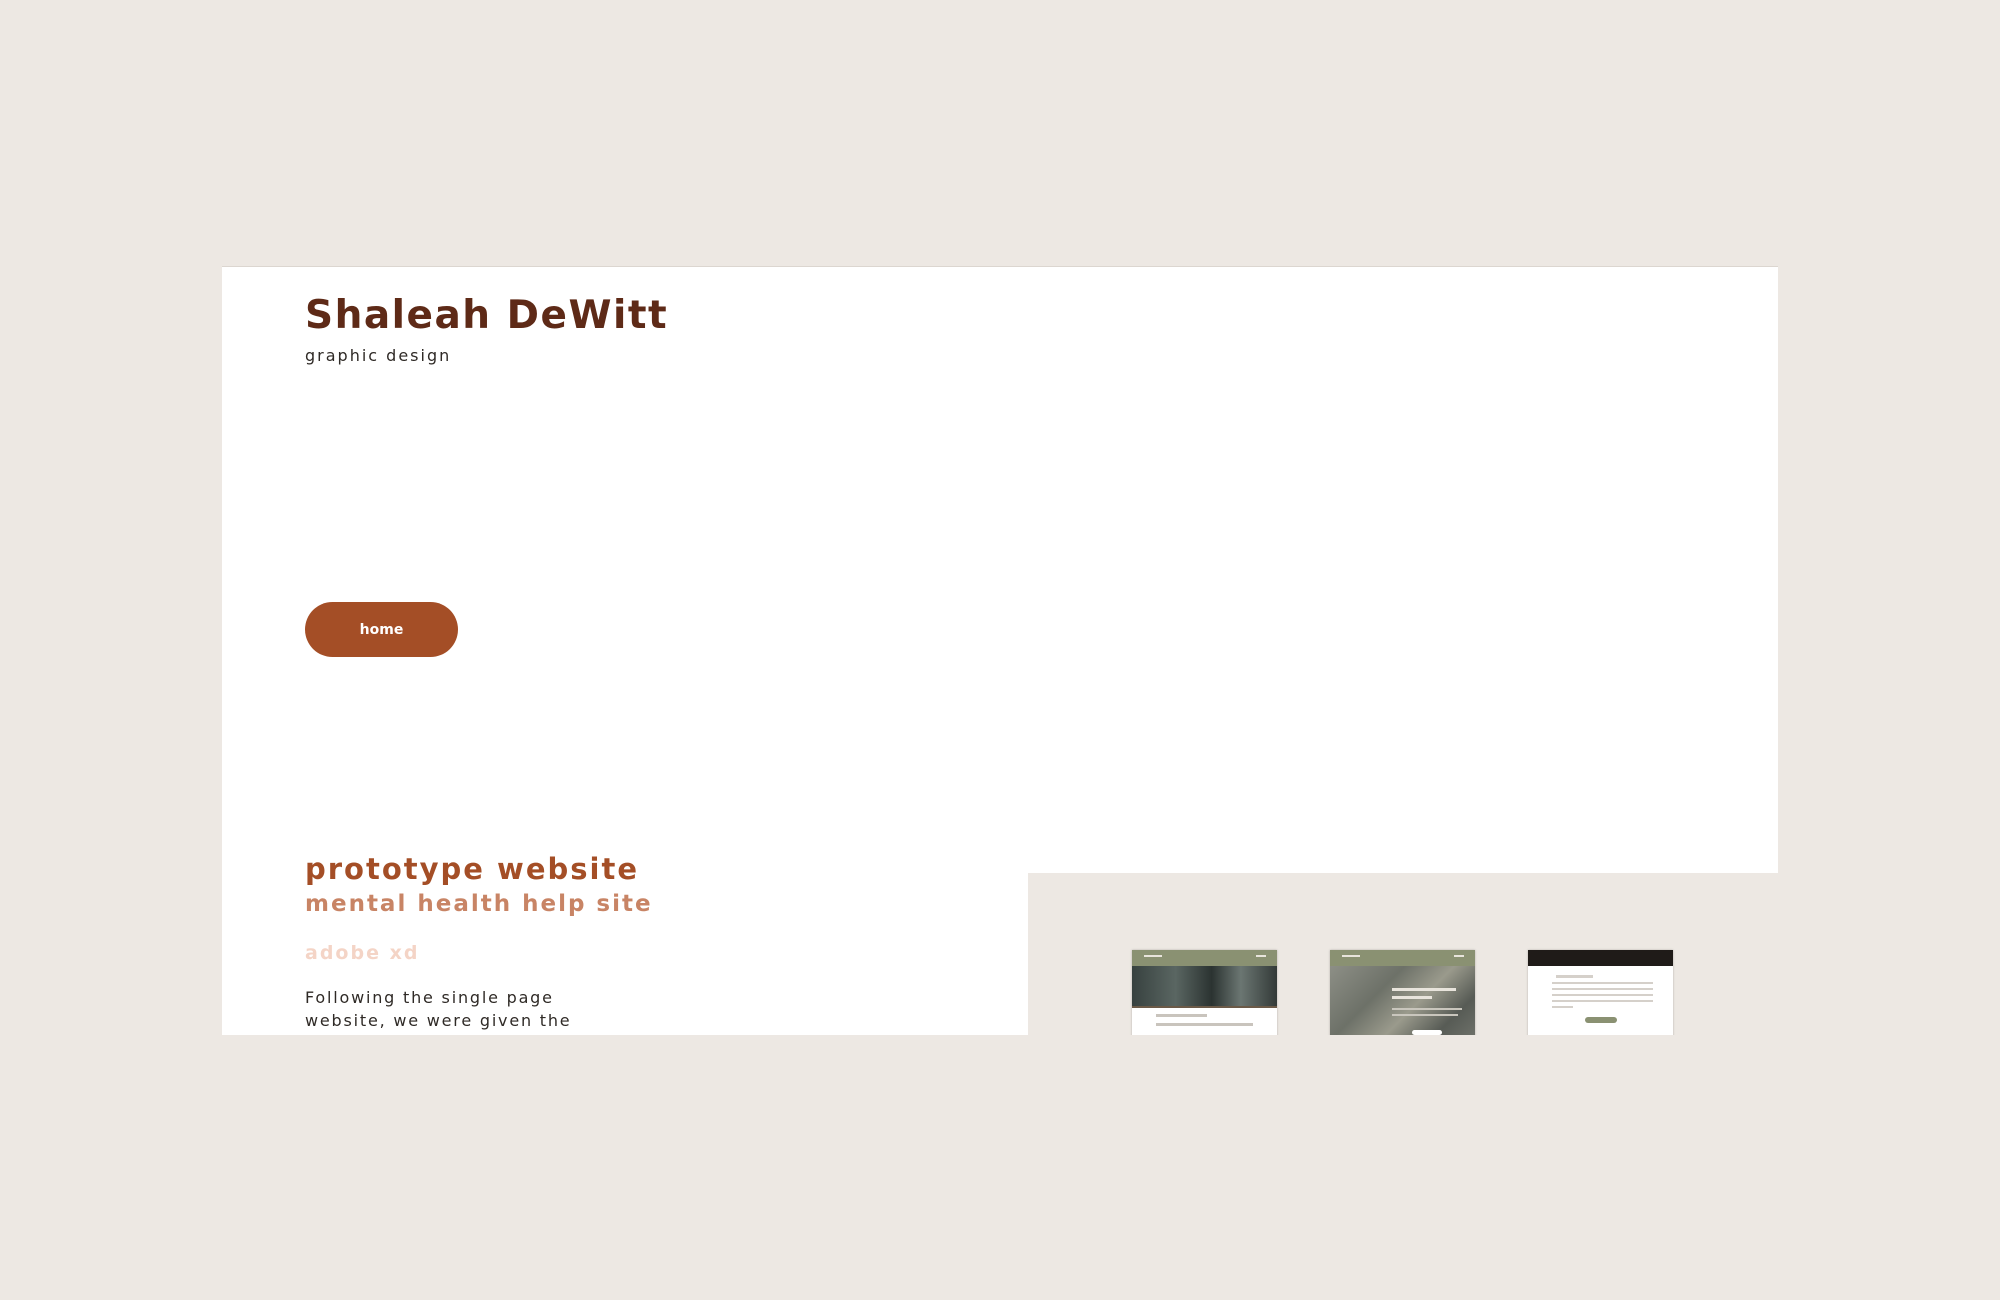  What do you see at coordinates (362, 953) in the screenshot?
I see `project-tool: adobe xd` at bounding box center [362, 953].